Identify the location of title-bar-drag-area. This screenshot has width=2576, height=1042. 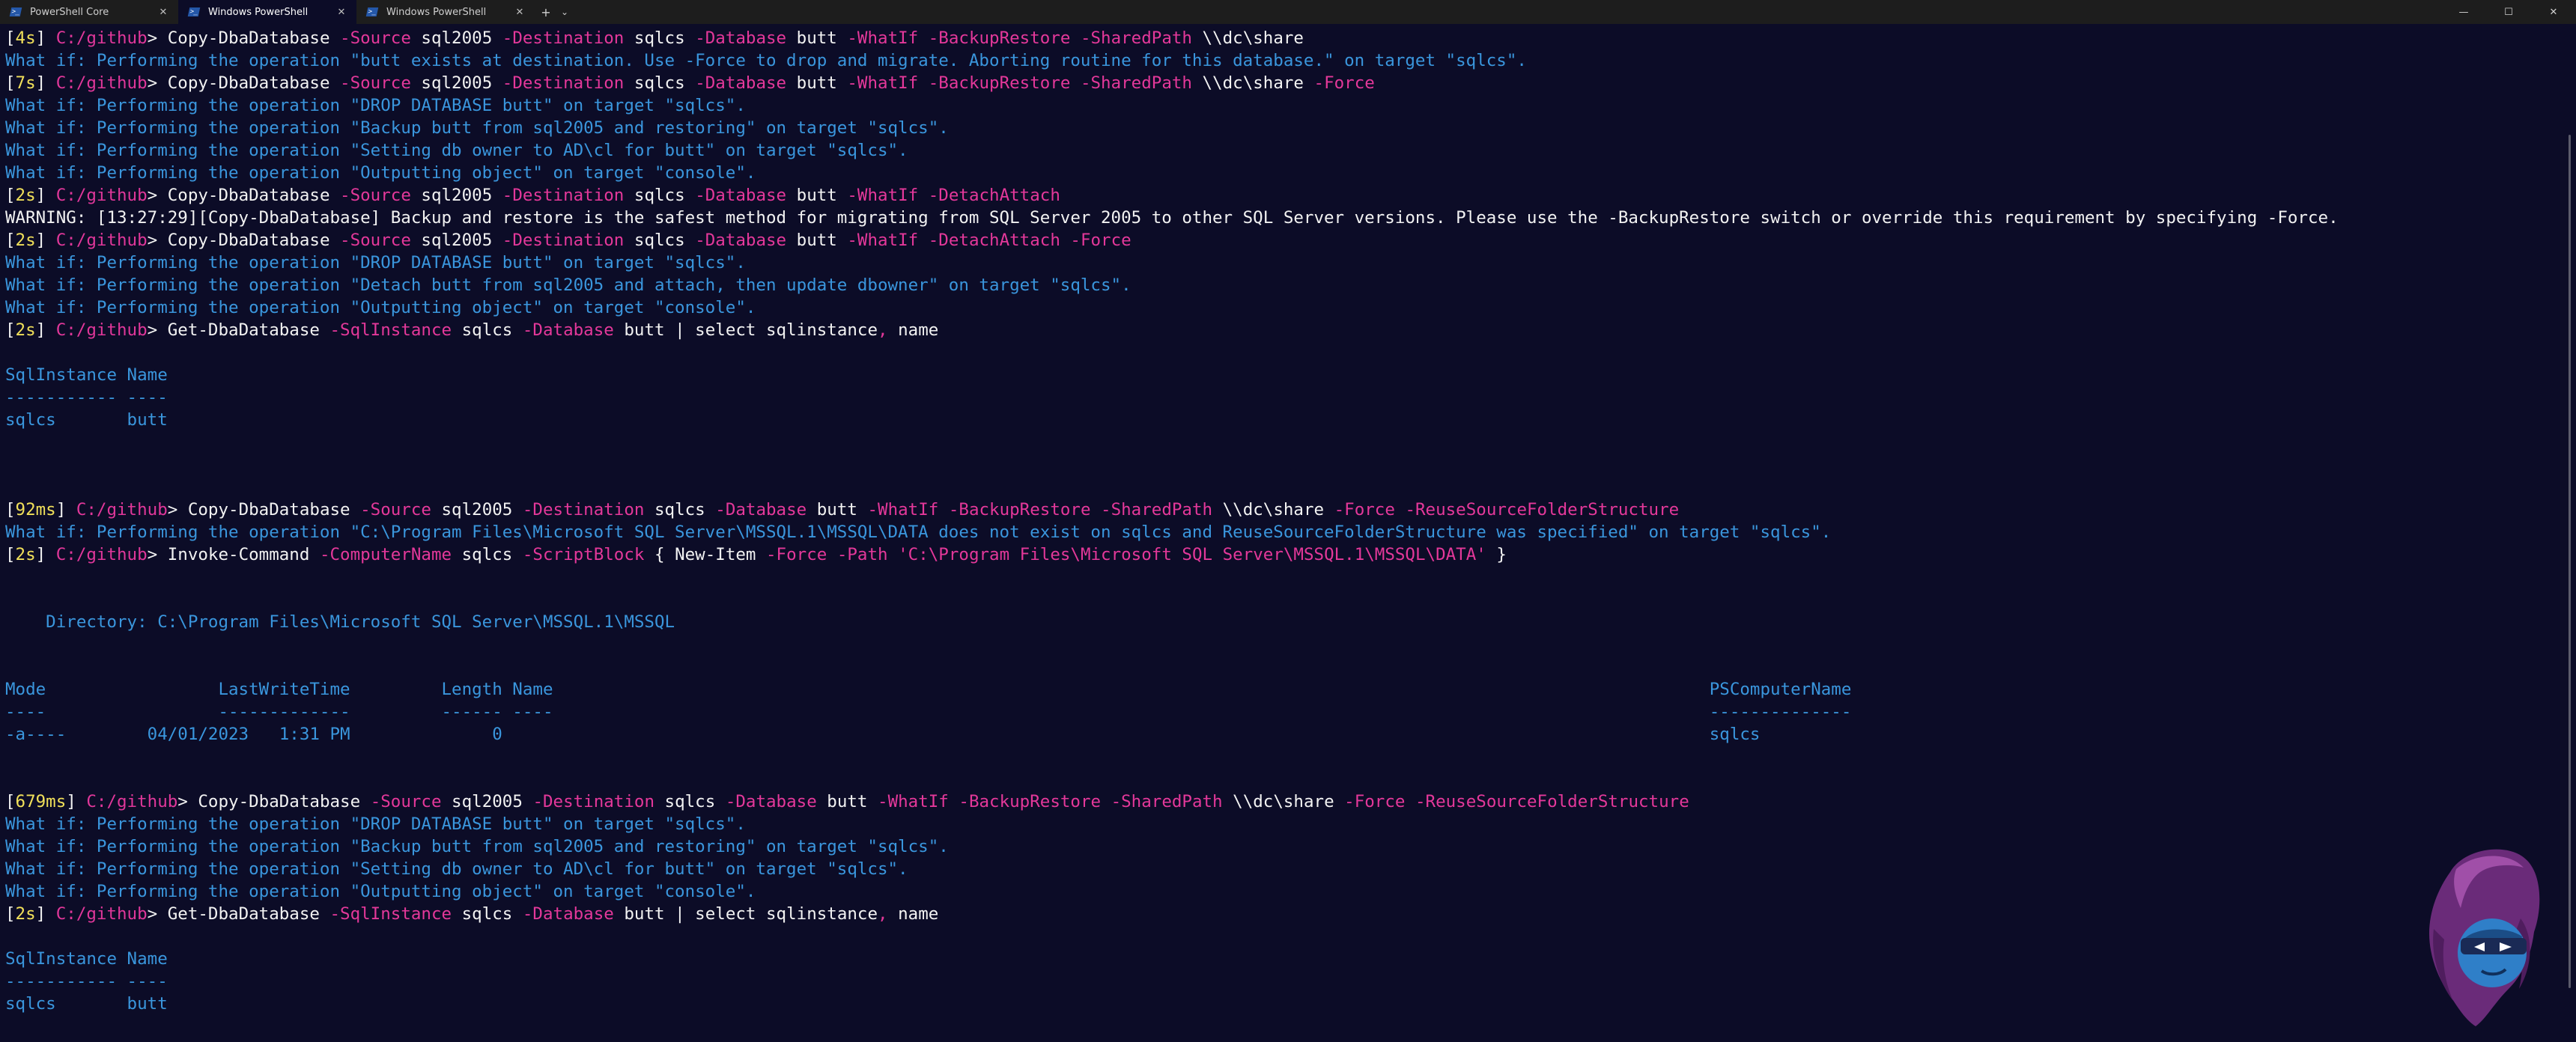
(1506, 12).